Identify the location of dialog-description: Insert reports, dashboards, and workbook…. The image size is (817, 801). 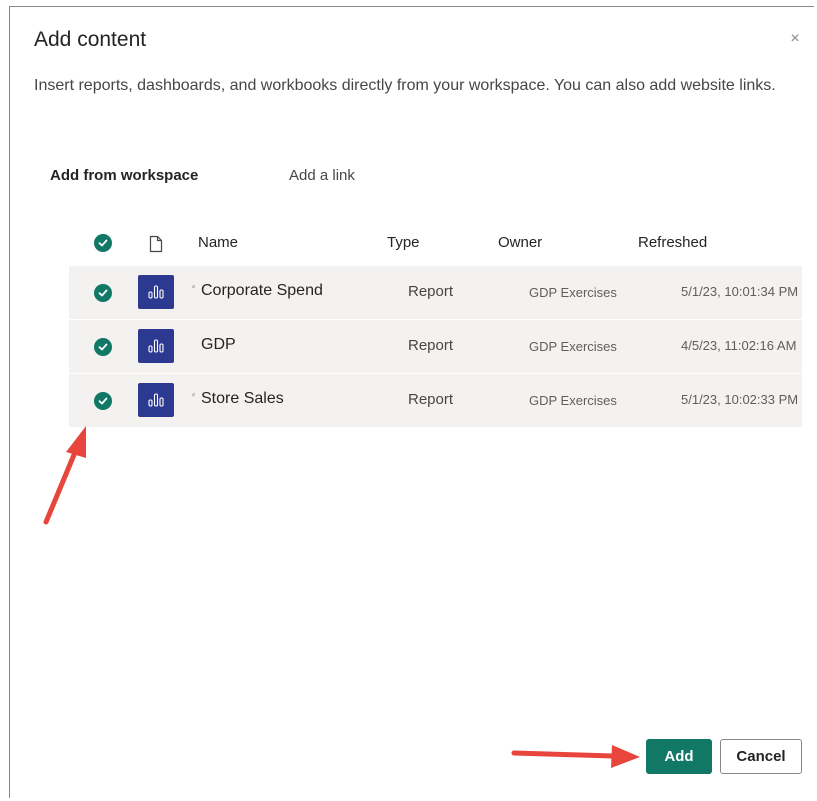
(405, 85).